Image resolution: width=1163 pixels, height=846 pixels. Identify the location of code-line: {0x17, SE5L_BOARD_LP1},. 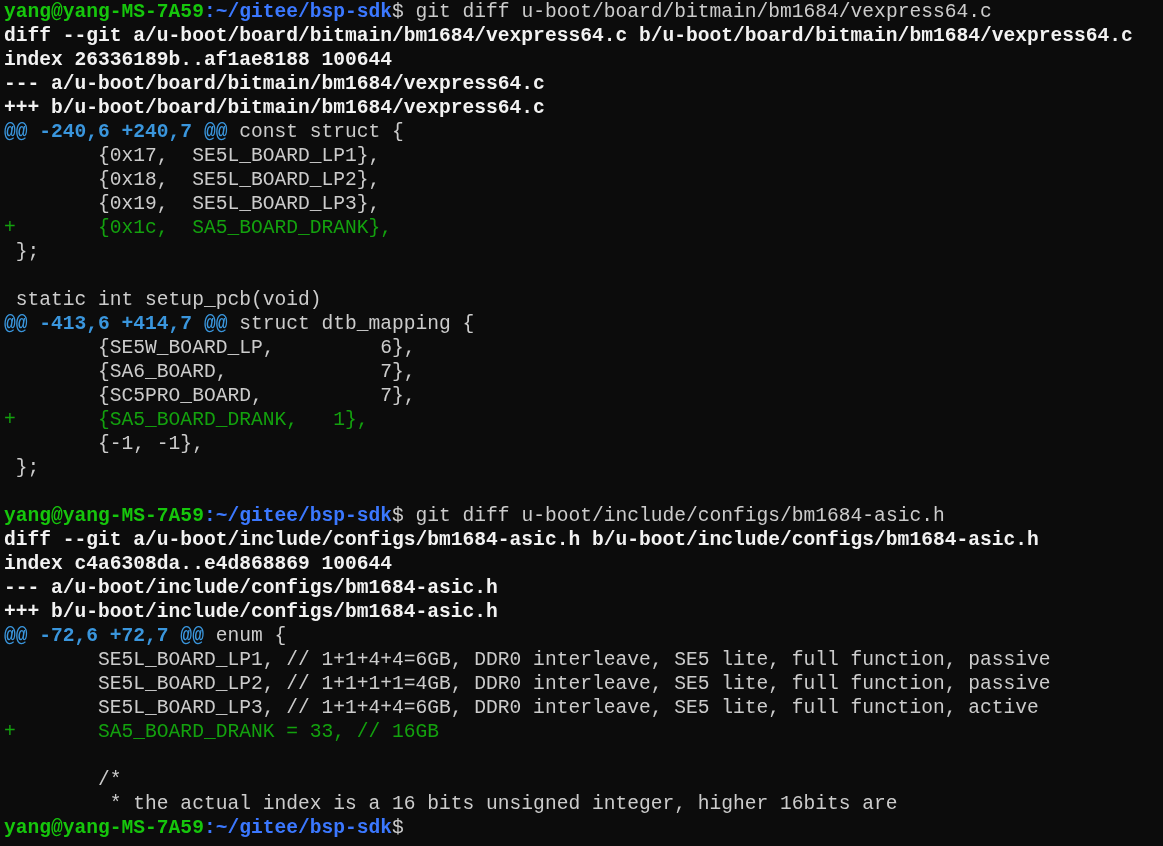
(239, 156).